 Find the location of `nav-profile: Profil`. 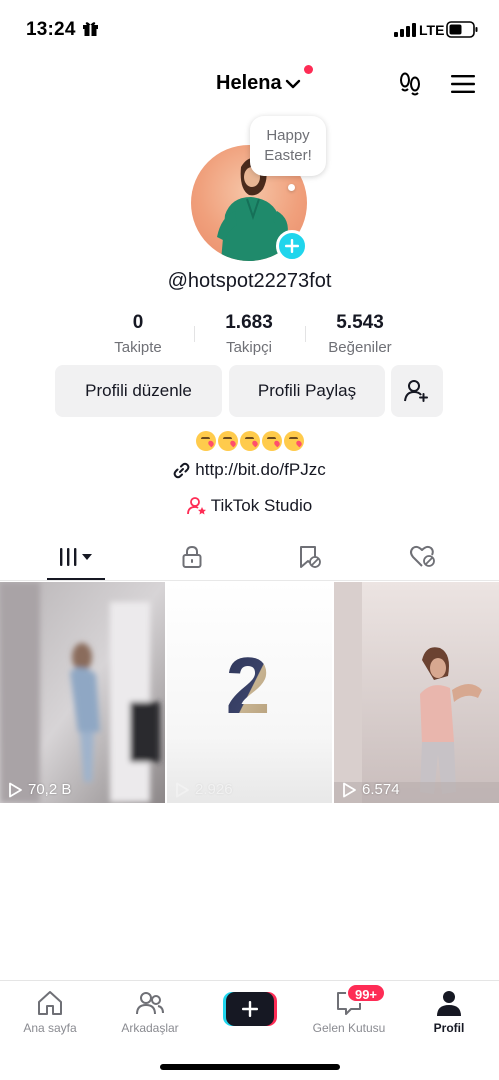

nav-profile: Profil is located at coordinates (449, 1012).